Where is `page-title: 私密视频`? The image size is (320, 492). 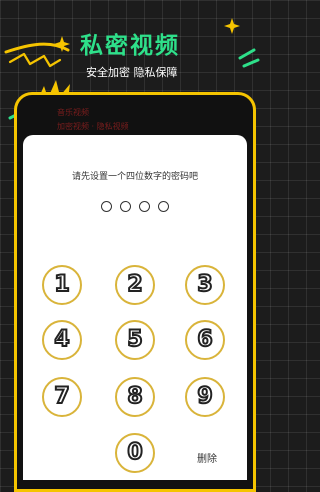
page-title: 私密视频 is located at coordinates (130, 46).